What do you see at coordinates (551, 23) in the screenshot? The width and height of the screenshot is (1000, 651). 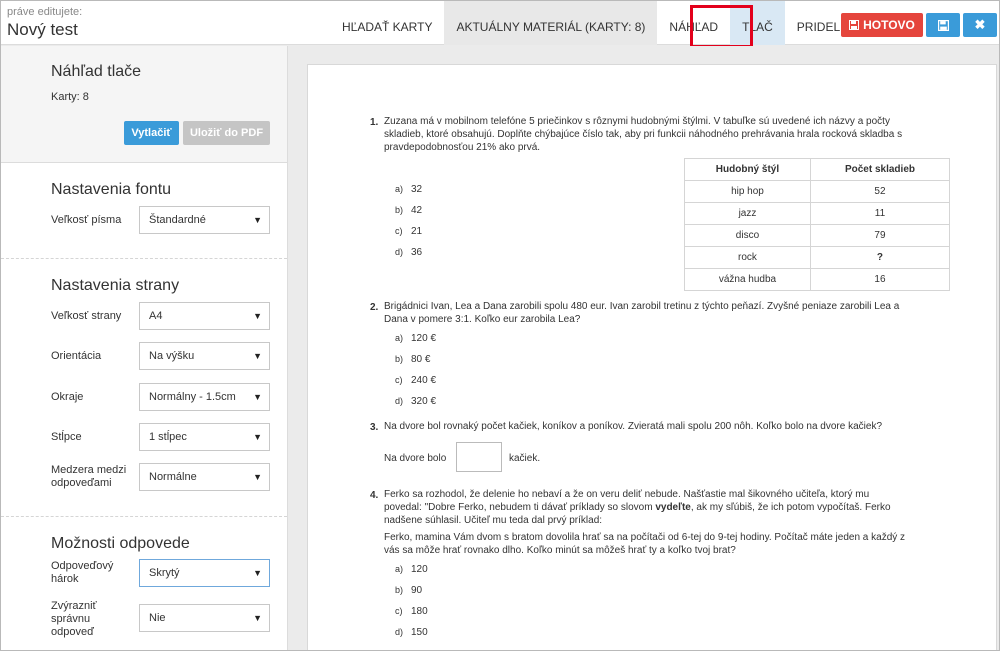 I see `tab-current-material: AKTUÁLNY MATERIÁL (KARTY: 8)` at bounding box center [551, 23].